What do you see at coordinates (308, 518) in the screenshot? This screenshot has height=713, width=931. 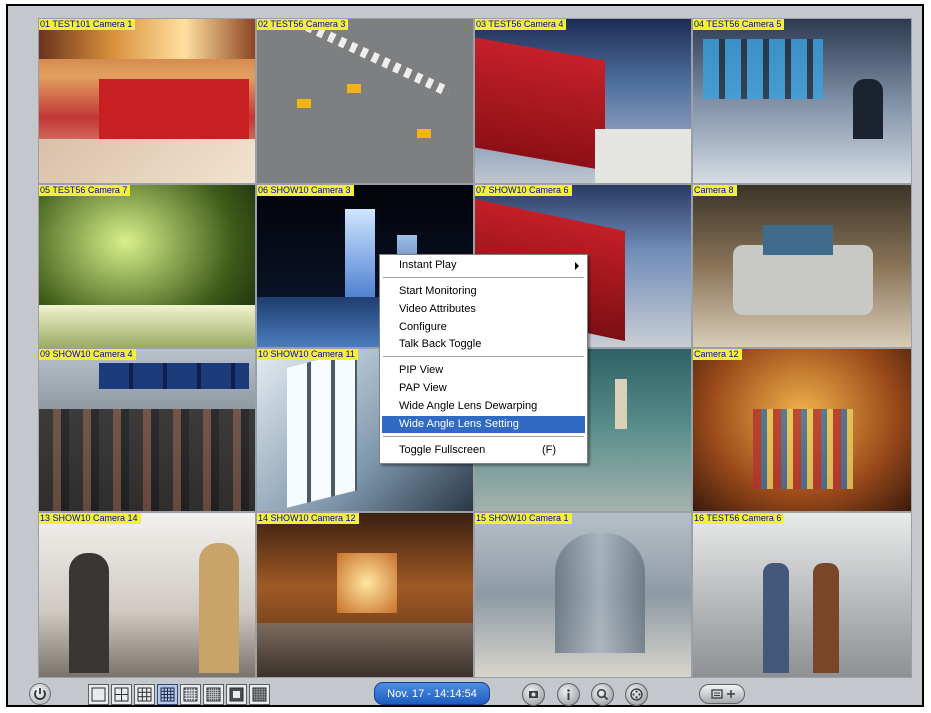 I see `camera-label: 14 SHOW10 Camera 12` at bounding box center [308, 518].